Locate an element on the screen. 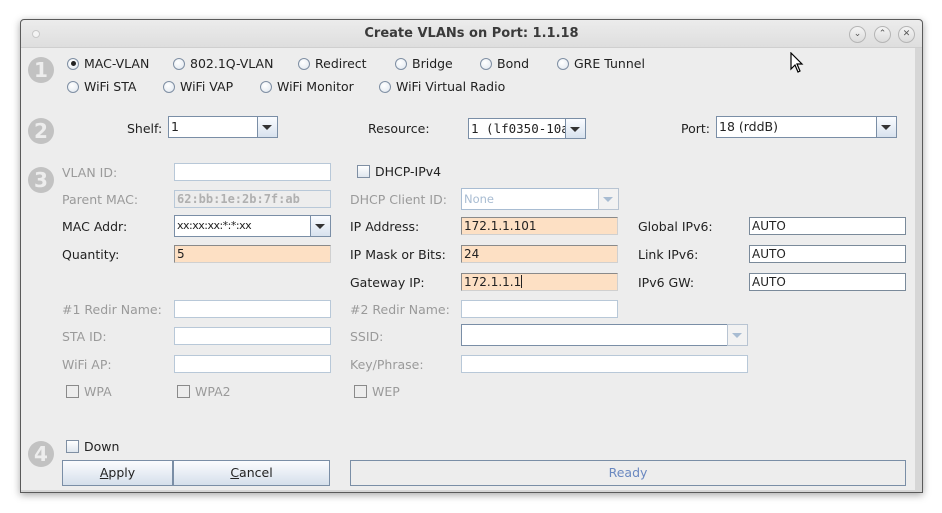 The height and width of the screenshot is (513, 942). port-label: Port: is located at coordinates (695, 128).